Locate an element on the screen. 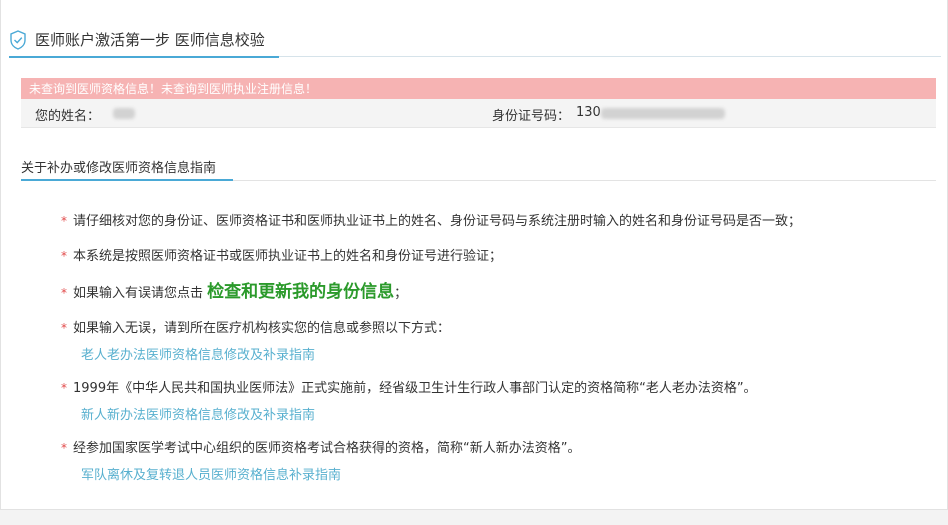 The width and height of the screenshot is (948, 525). id-label: 身份证号码： is located at coordinates (531, 116).